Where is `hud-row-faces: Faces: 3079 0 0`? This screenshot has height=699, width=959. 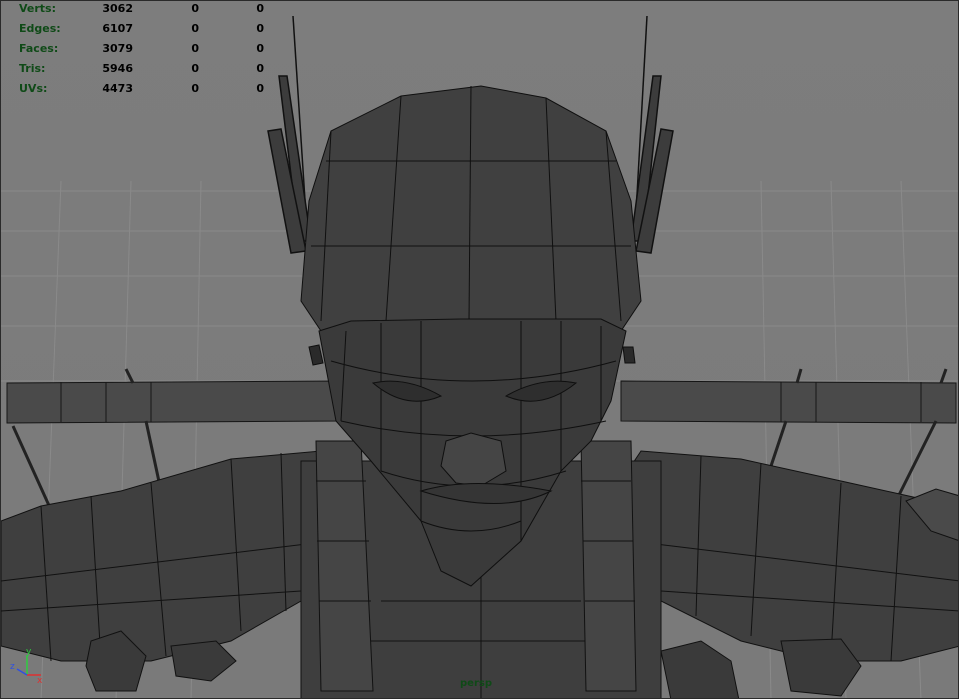
hud-row-faces: Faces: 3079 0 0 is located at coordinates (141, 51).